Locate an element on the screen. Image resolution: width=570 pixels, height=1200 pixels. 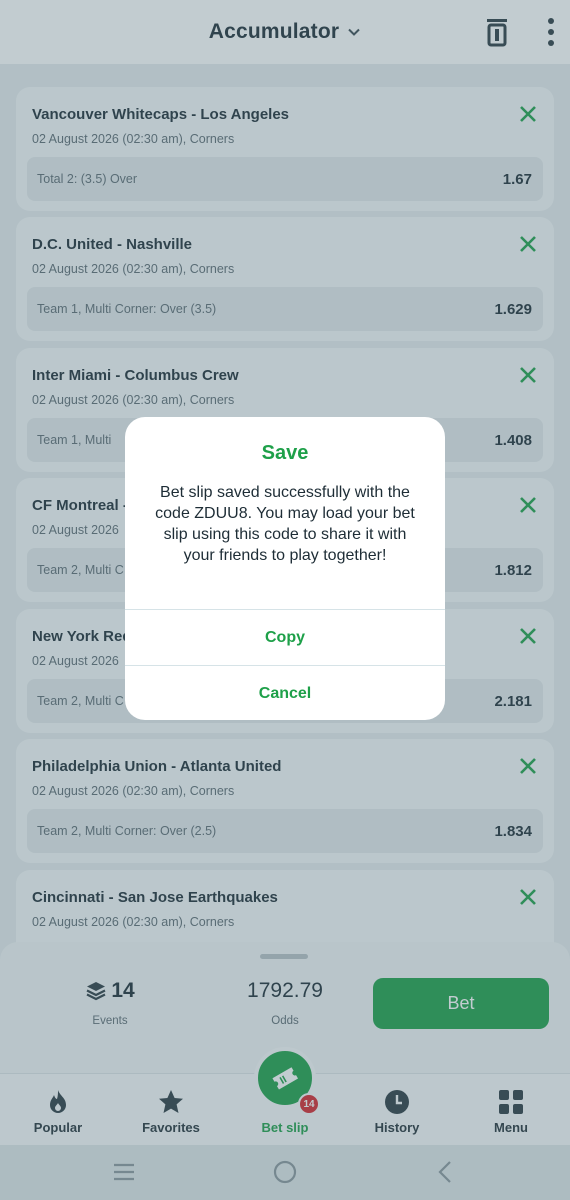
cancel-button: Cancel is located at coordinates (285, 693).